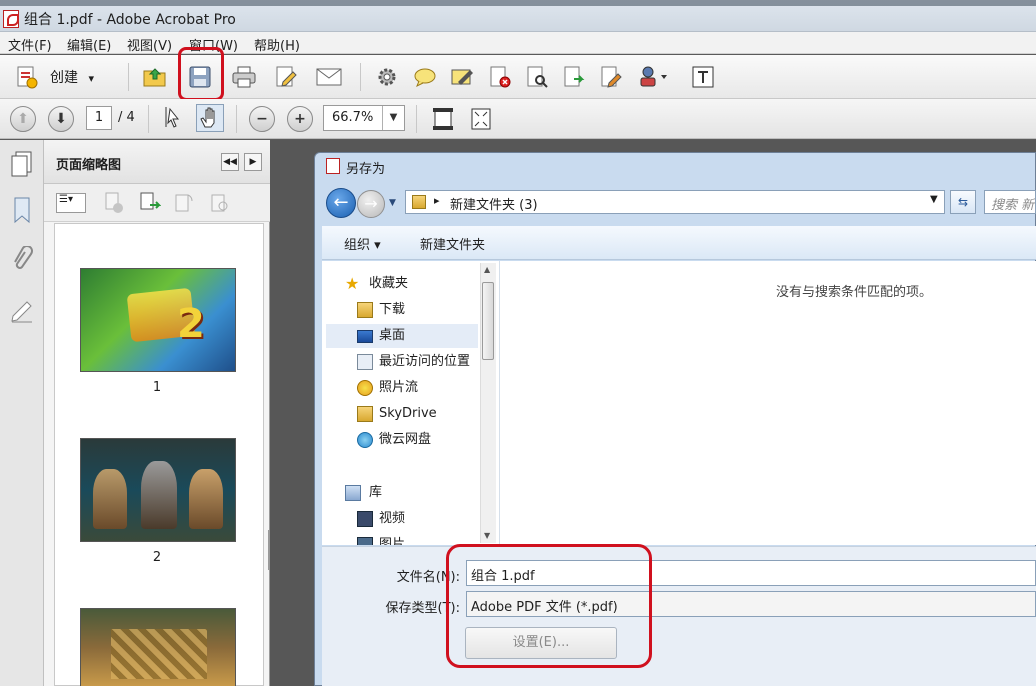  What do you see at coordinates (488, 321) in the screenshot?
I see `scrollbar-thumb` at bounding box center [488, 321].